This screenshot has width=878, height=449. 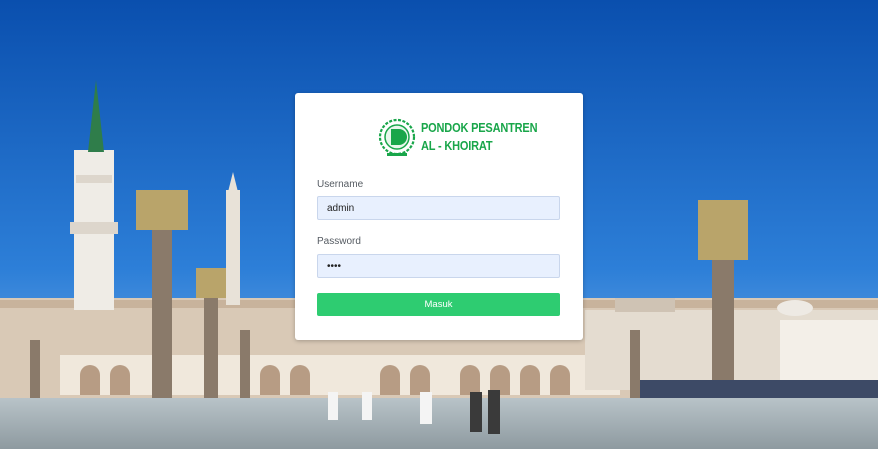 I want to click on school-logo: PONDOK PESANTREN AL - KHOIRAT, so click(x=457, y=138).